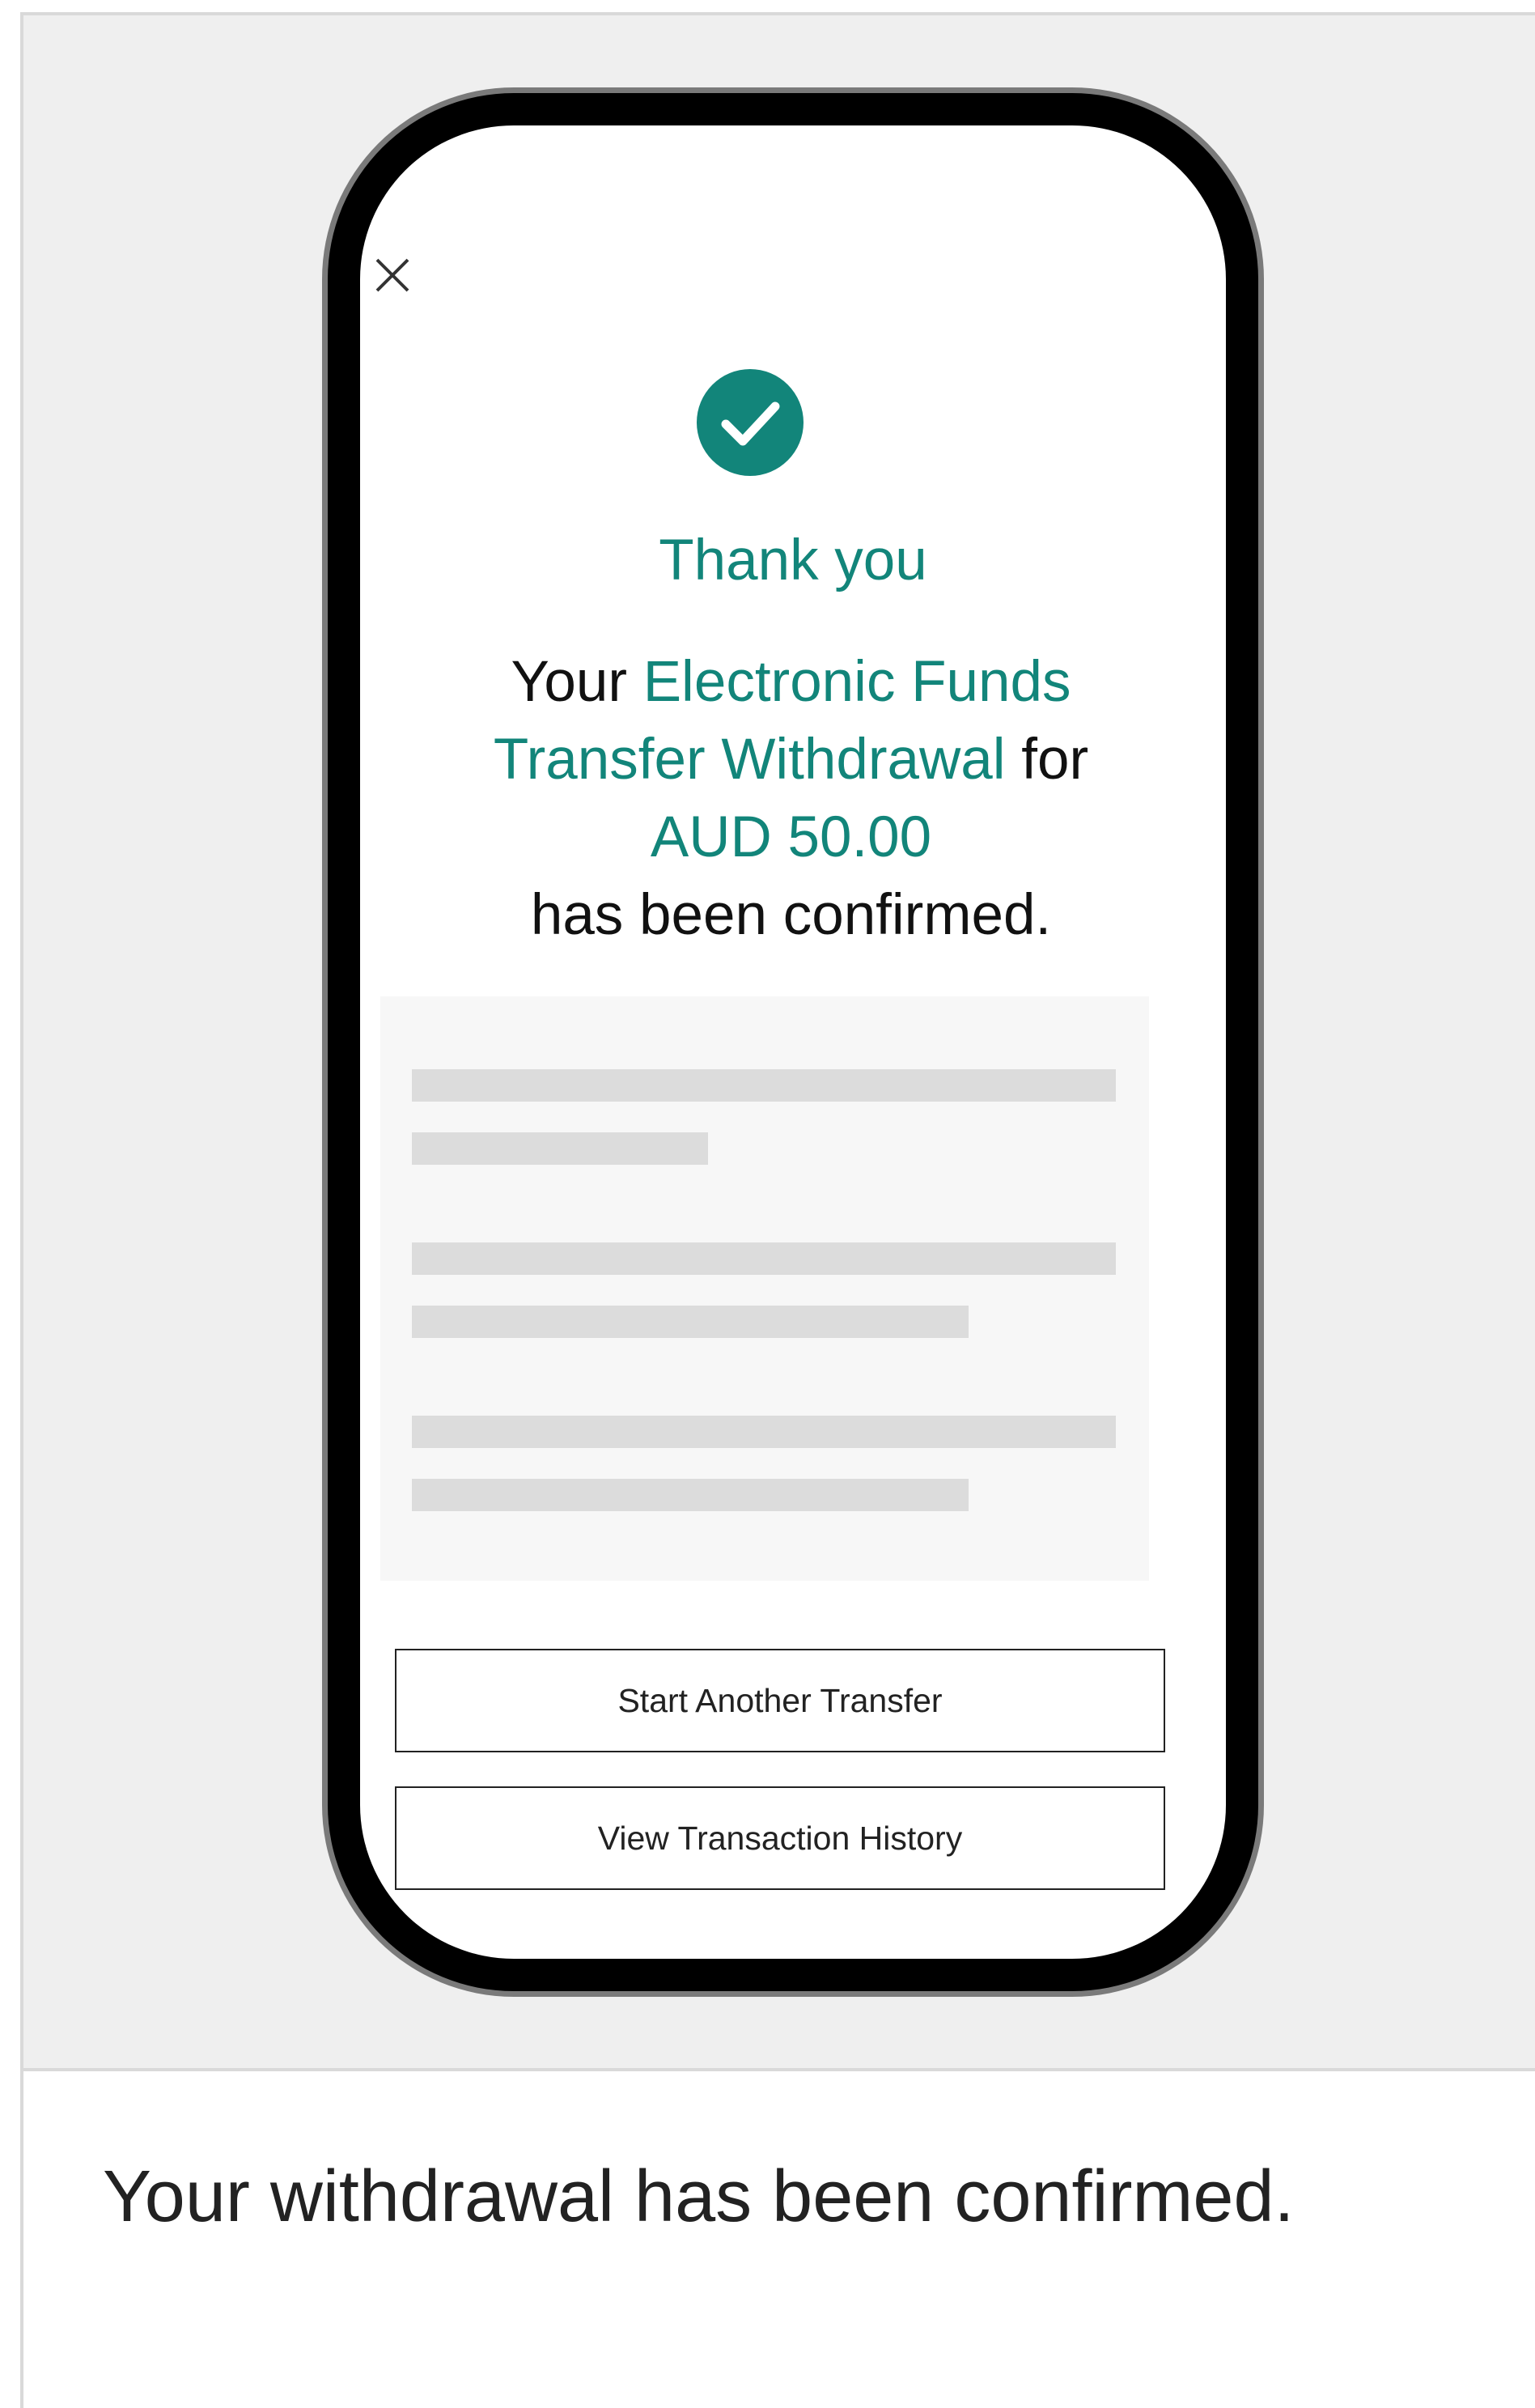 Image resolution: width=1535 pixels, height=2408 pixels. What do you see at coordinates (569, 682) in the screenshot?
I see `message-prefix: Your` at bounding box center [569, 682].